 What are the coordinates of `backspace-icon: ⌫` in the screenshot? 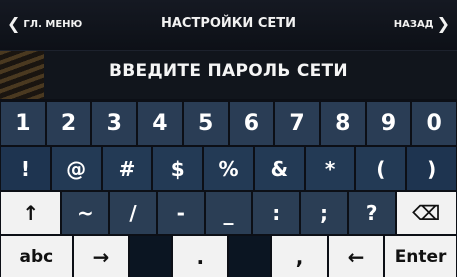 It's located at (426, 213).